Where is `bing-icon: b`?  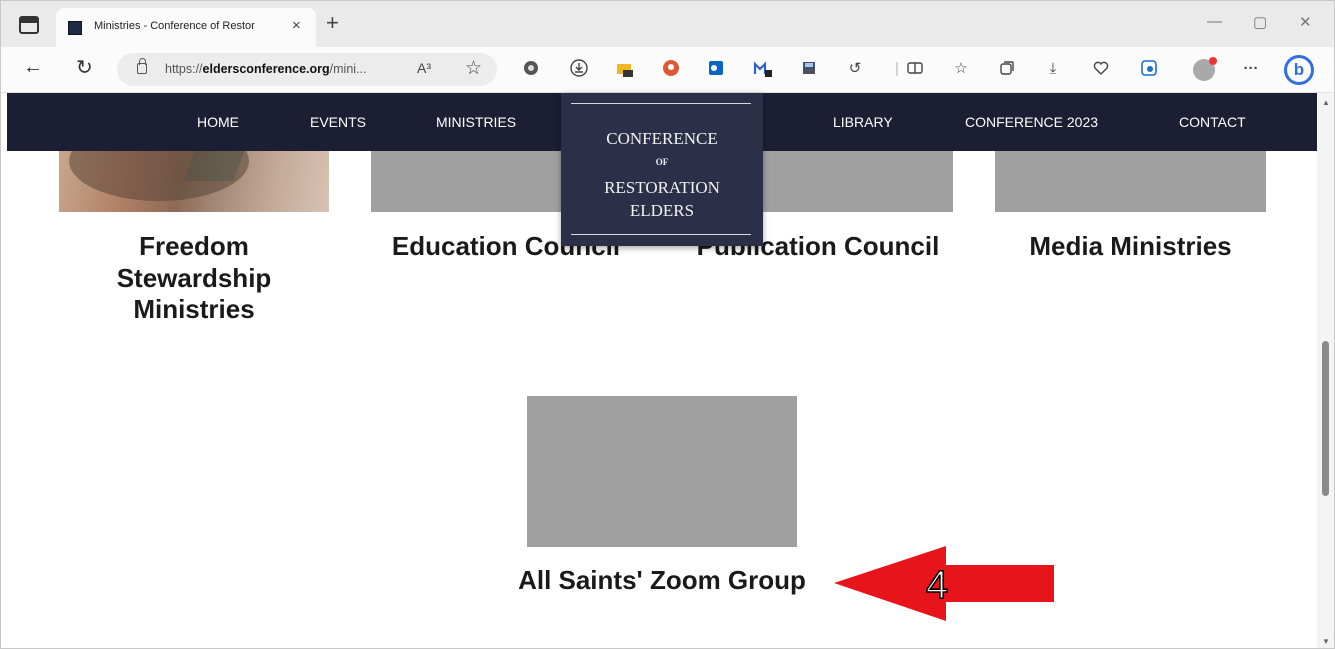 bing-icon: b is located at coordinates (1299, 70).